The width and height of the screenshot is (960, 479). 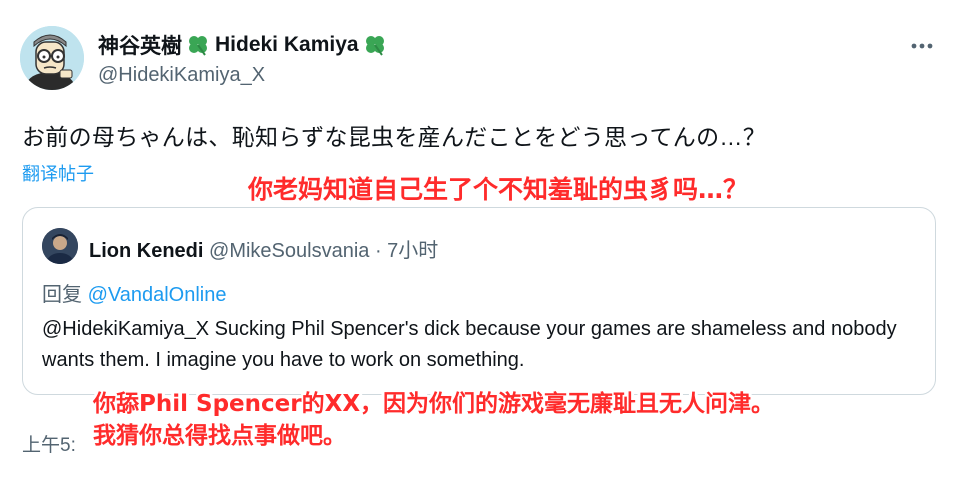 I want to click on author-name-jp: 神谷英樹, so click(x=140, y=46).